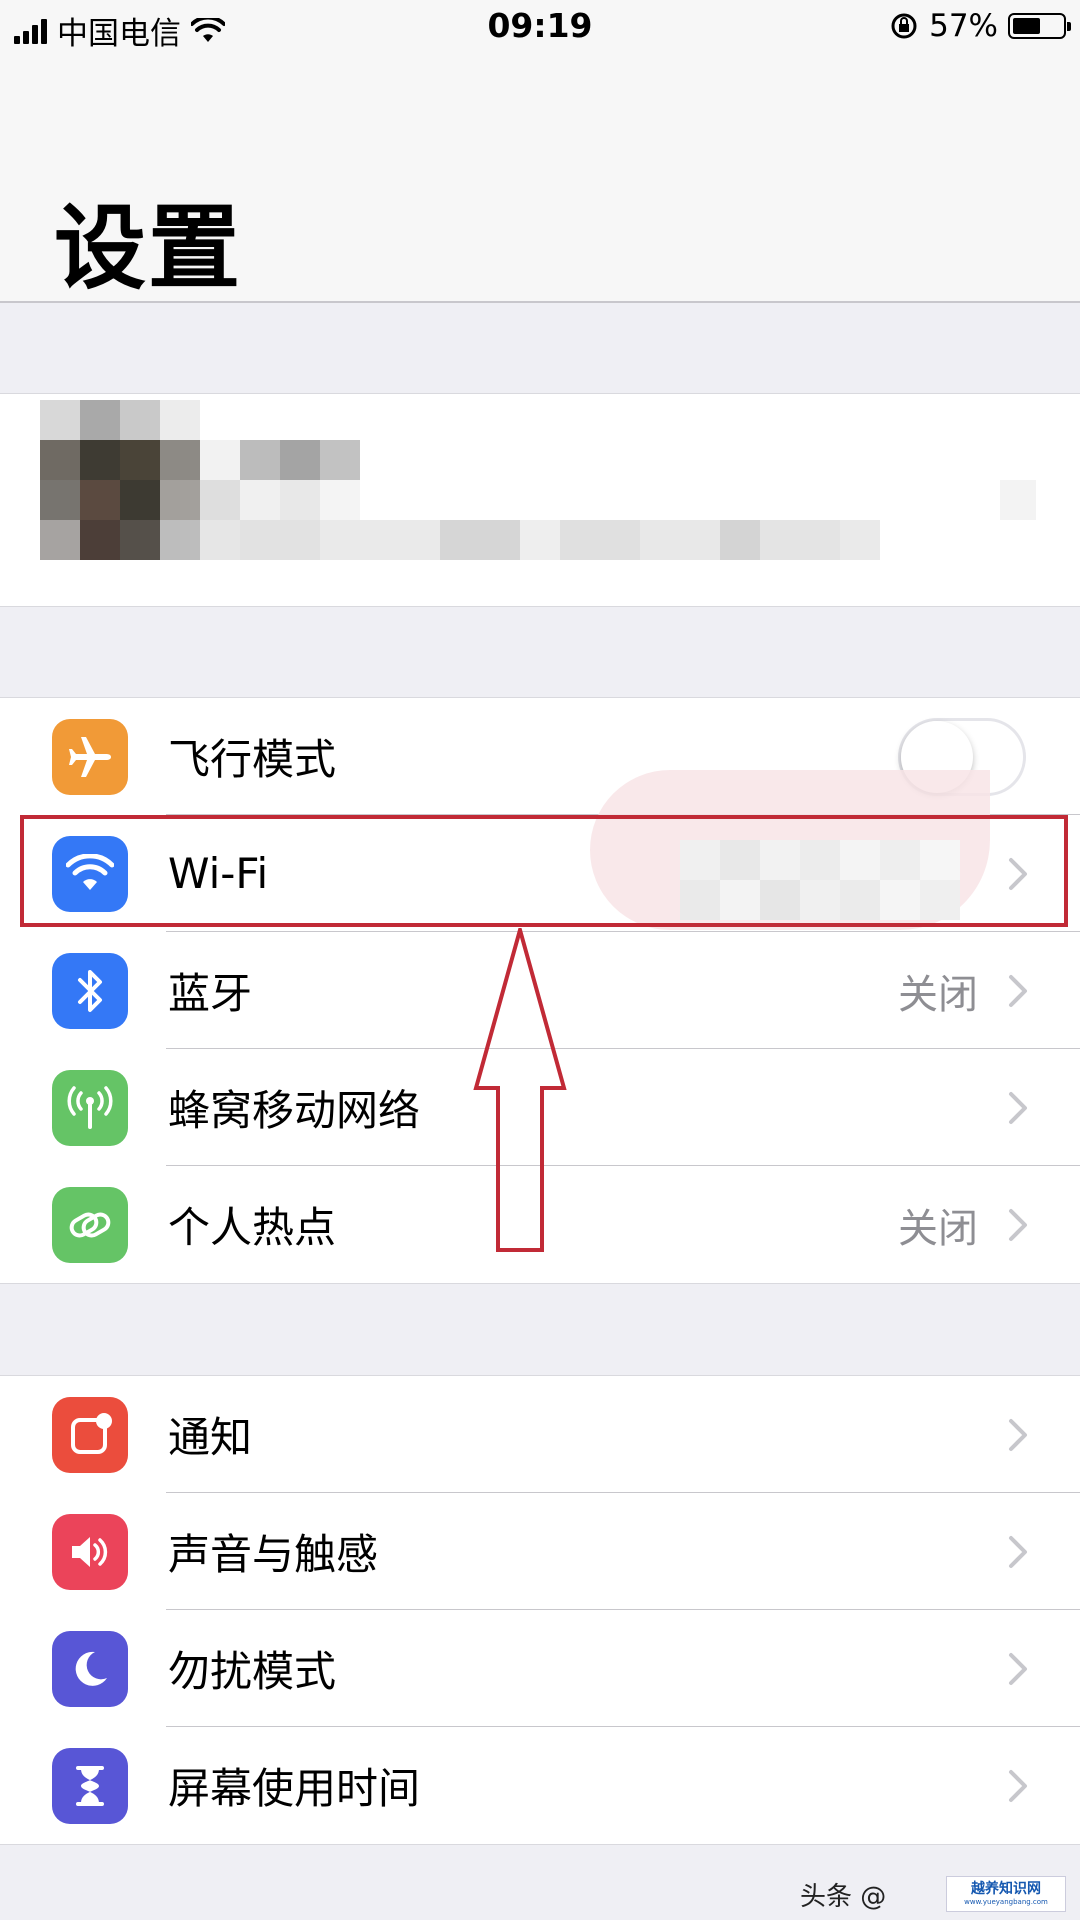 This screenshot has height=1920, width=1080. What do you see at coordinates (904, 26) in the screenshot?
I see `rotation-lock-icon` at bounding box center [904, 26].